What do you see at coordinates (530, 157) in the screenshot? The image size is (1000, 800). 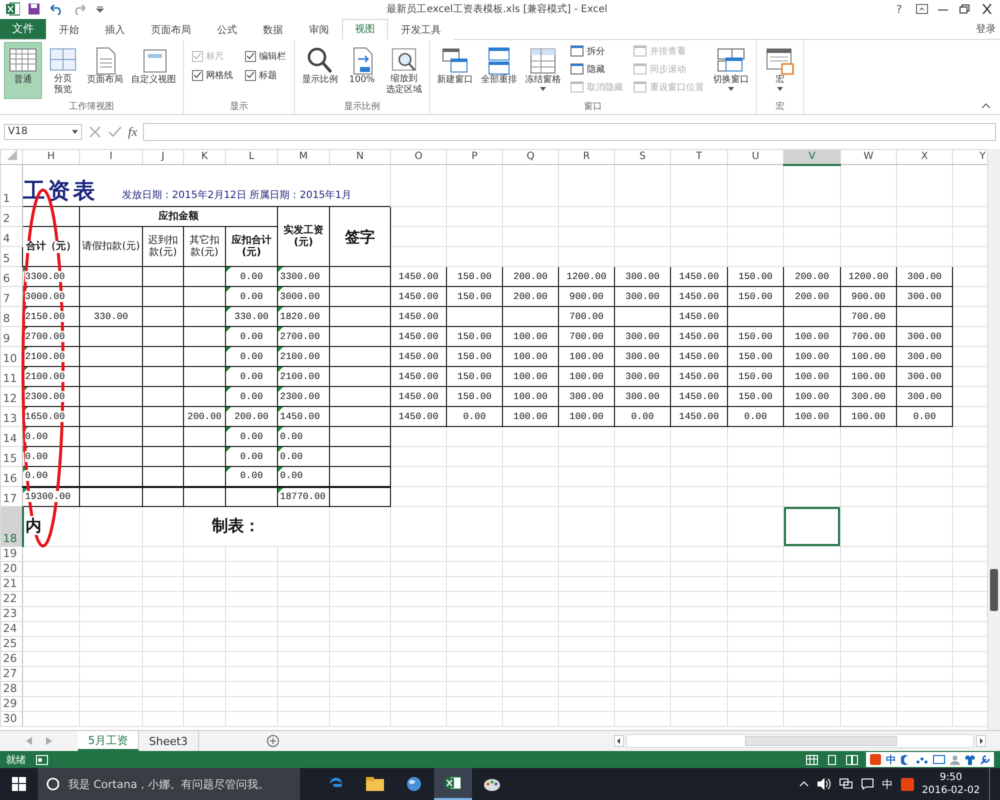 I see `column-header: Q` at bounding box center [530, 157].